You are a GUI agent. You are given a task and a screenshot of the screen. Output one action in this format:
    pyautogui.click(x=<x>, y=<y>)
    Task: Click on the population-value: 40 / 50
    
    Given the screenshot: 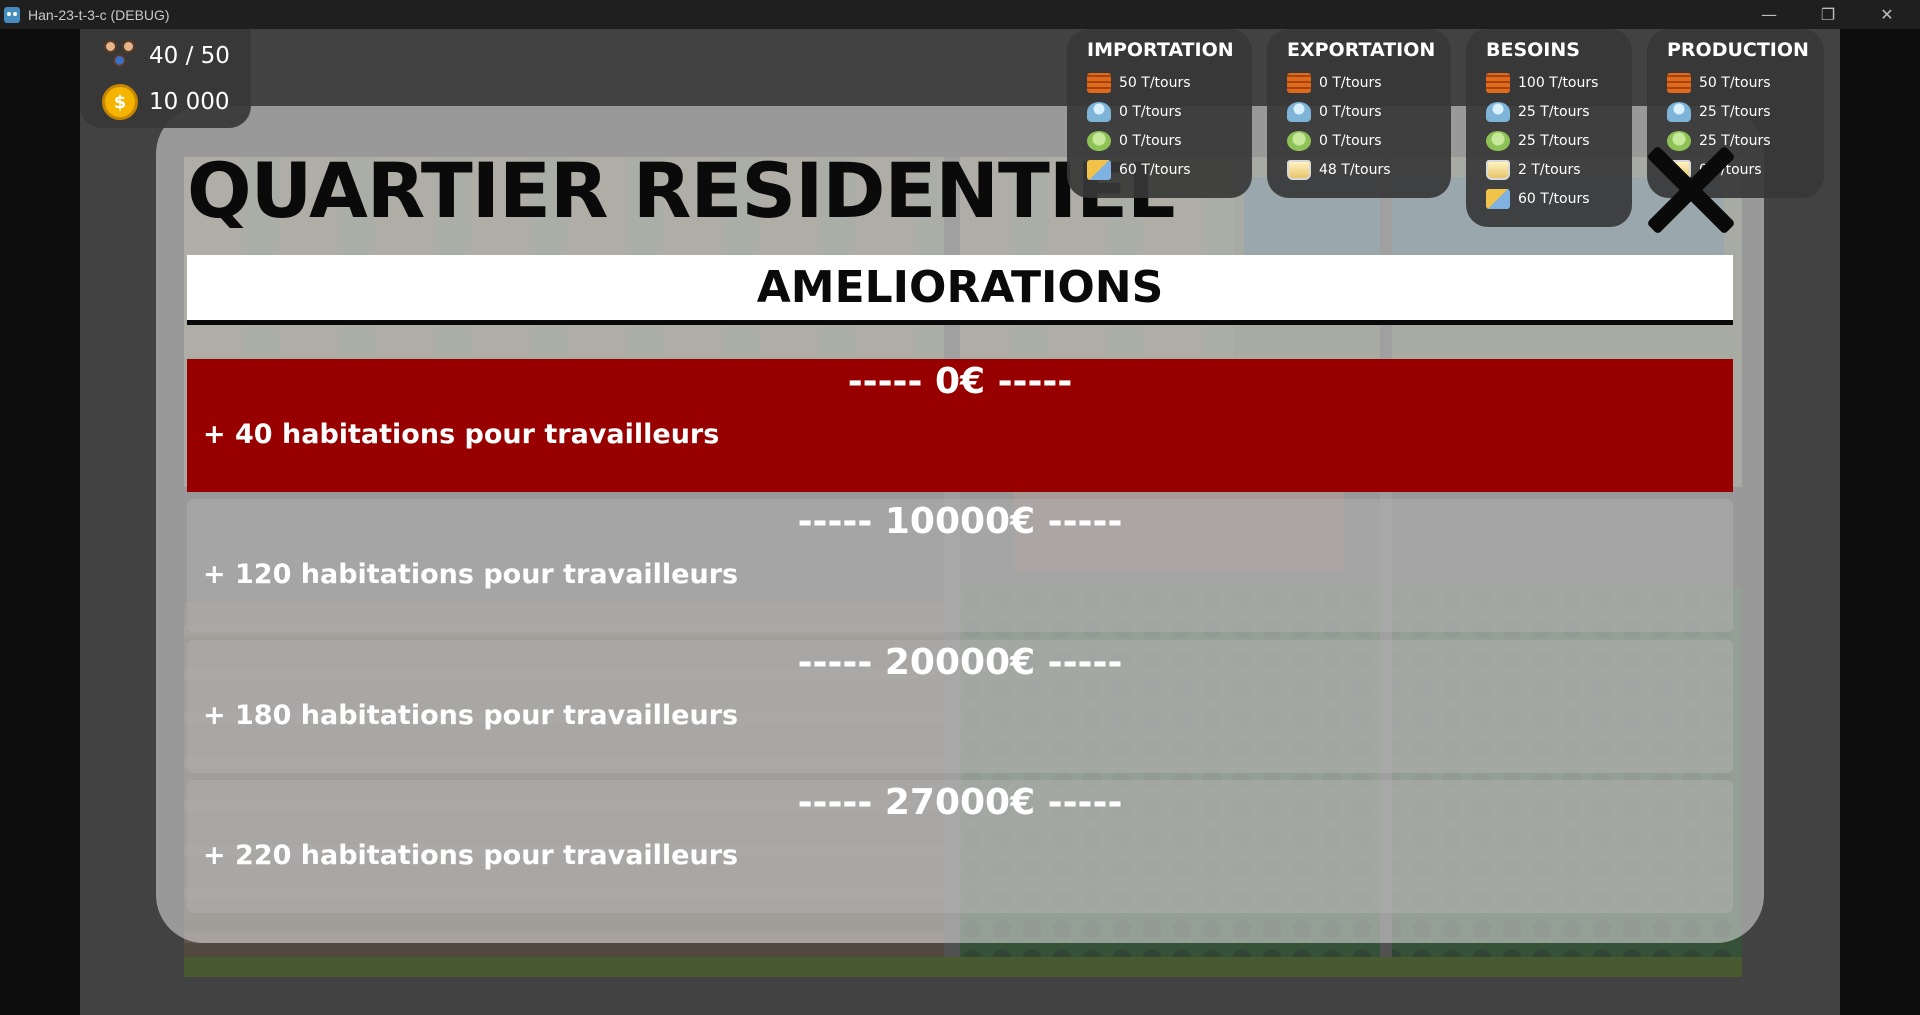 What is the action you would take?
    pyautogui.click(x=189, y=56)
    